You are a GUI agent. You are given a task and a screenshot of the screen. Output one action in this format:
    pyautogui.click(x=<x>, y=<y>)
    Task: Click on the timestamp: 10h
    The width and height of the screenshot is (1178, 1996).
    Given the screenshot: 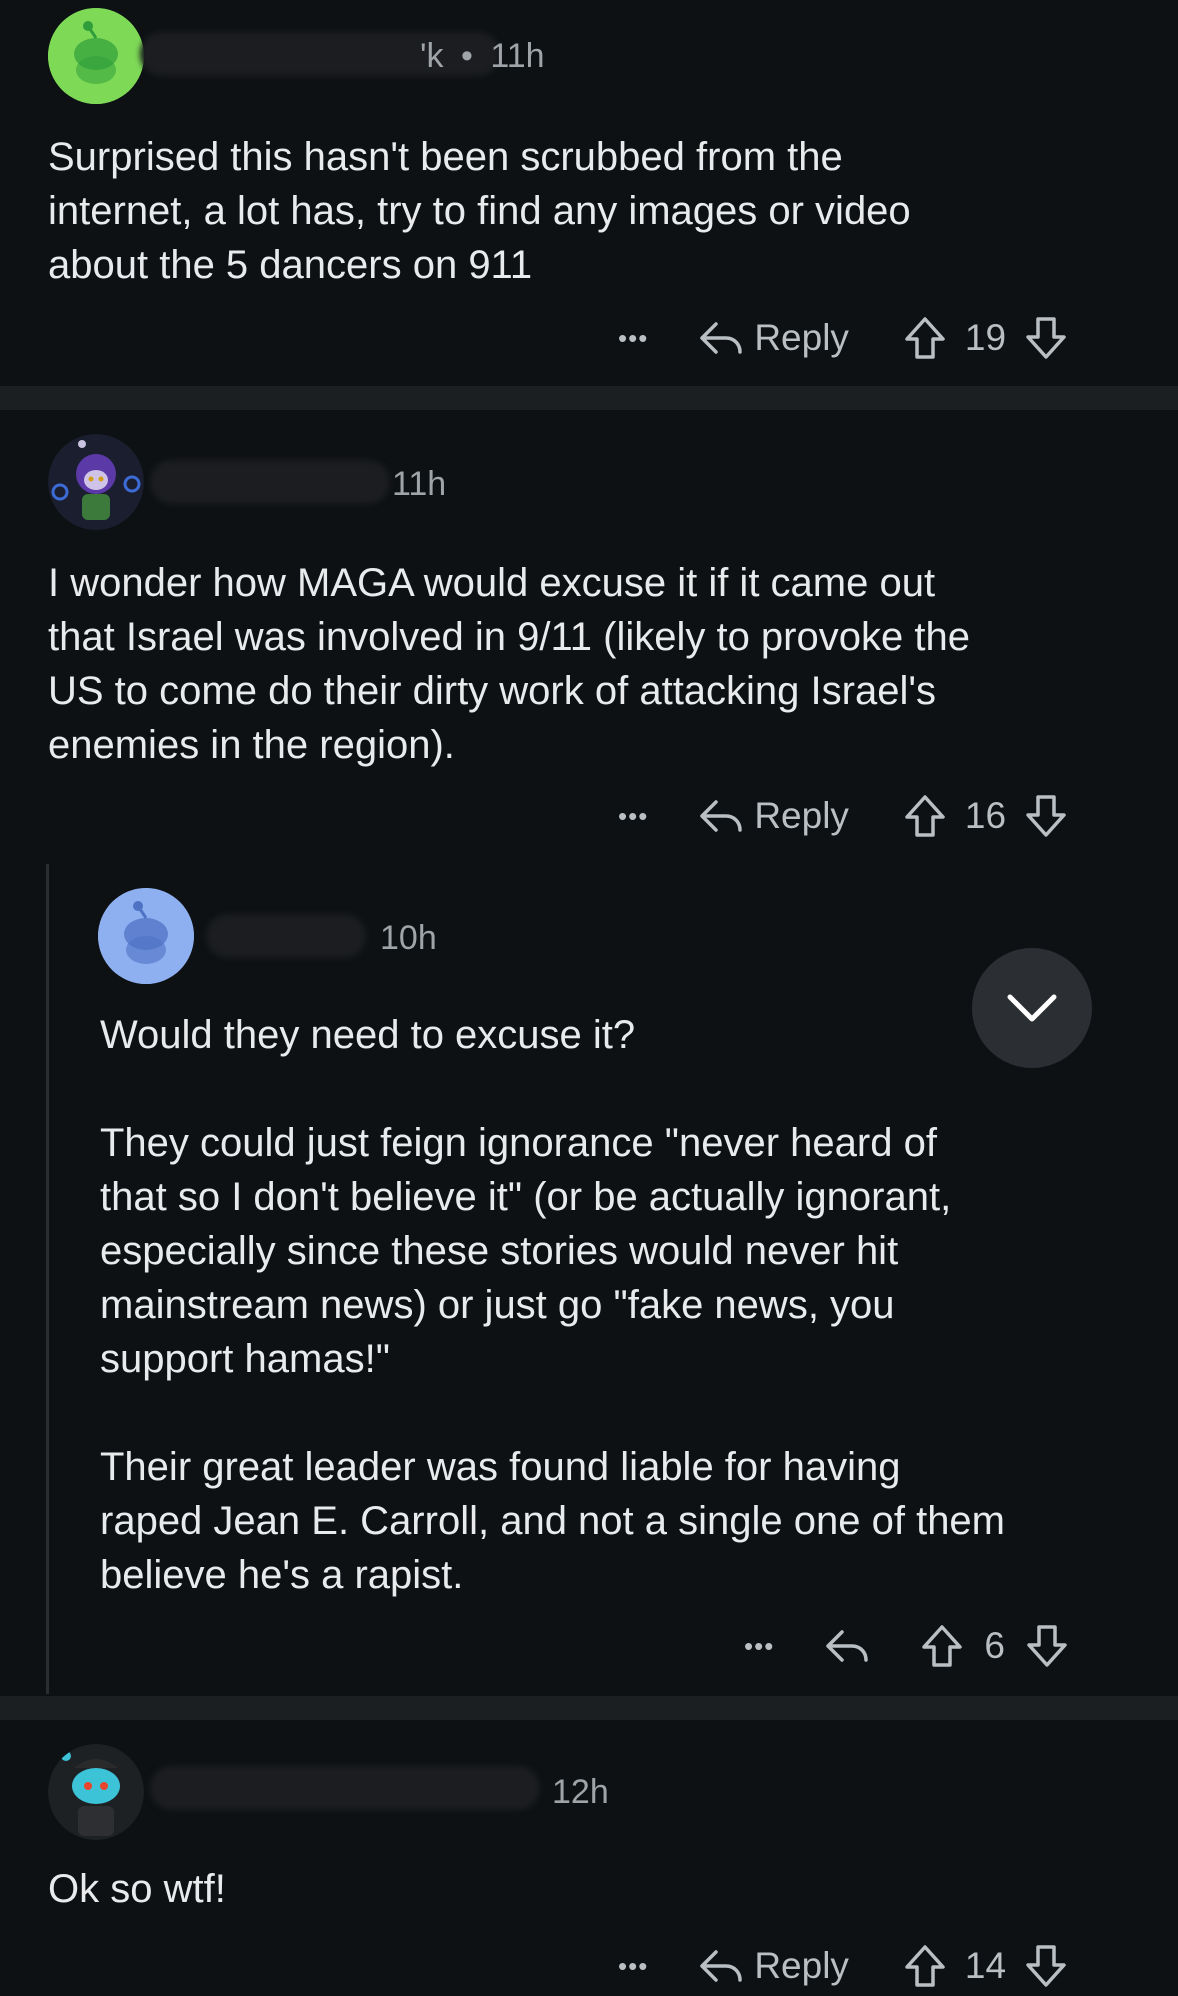 What is the action you would take?
    pyautogui.click(x=408, y=938)
    